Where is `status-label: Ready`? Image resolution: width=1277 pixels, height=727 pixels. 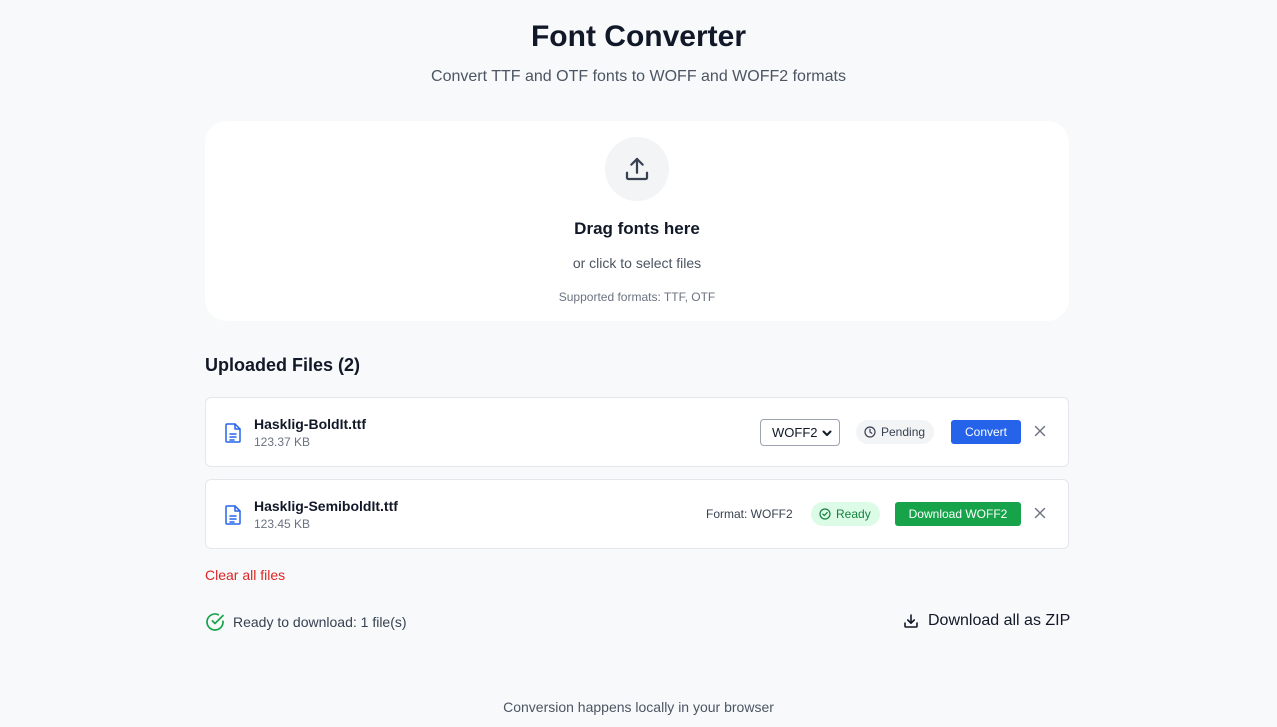
status-label: Ready is located at coordinates (853, 514).